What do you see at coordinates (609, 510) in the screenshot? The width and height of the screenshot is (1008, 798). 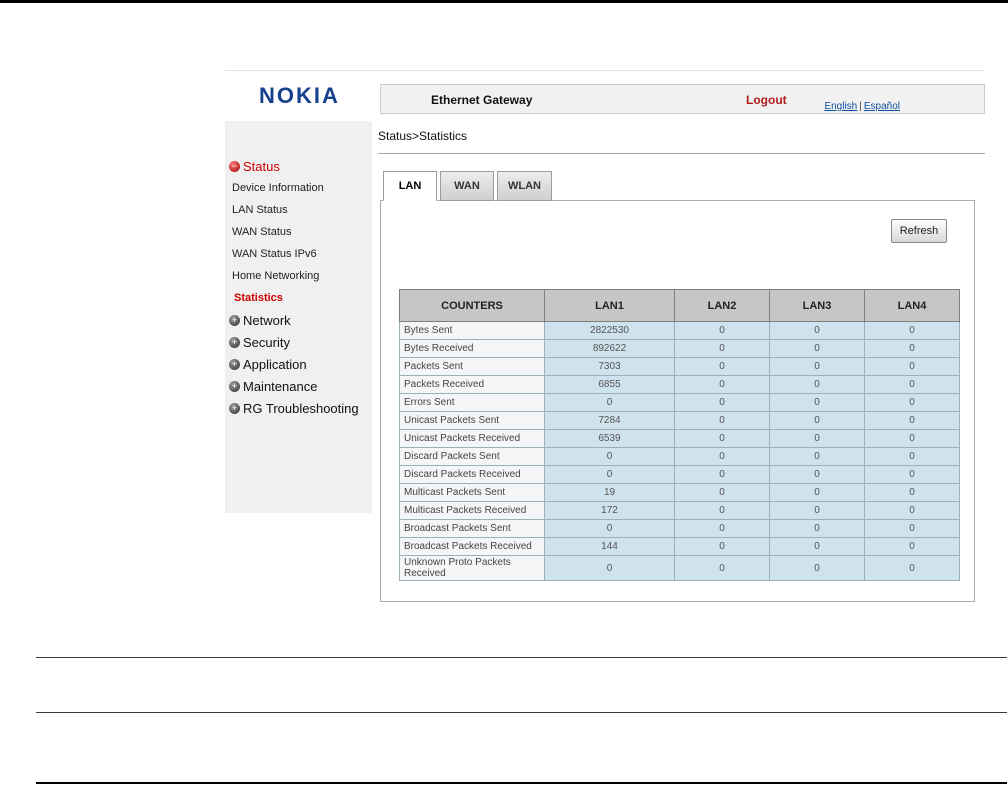 I see `counter-value: 172` at bounding box center [609, 510].